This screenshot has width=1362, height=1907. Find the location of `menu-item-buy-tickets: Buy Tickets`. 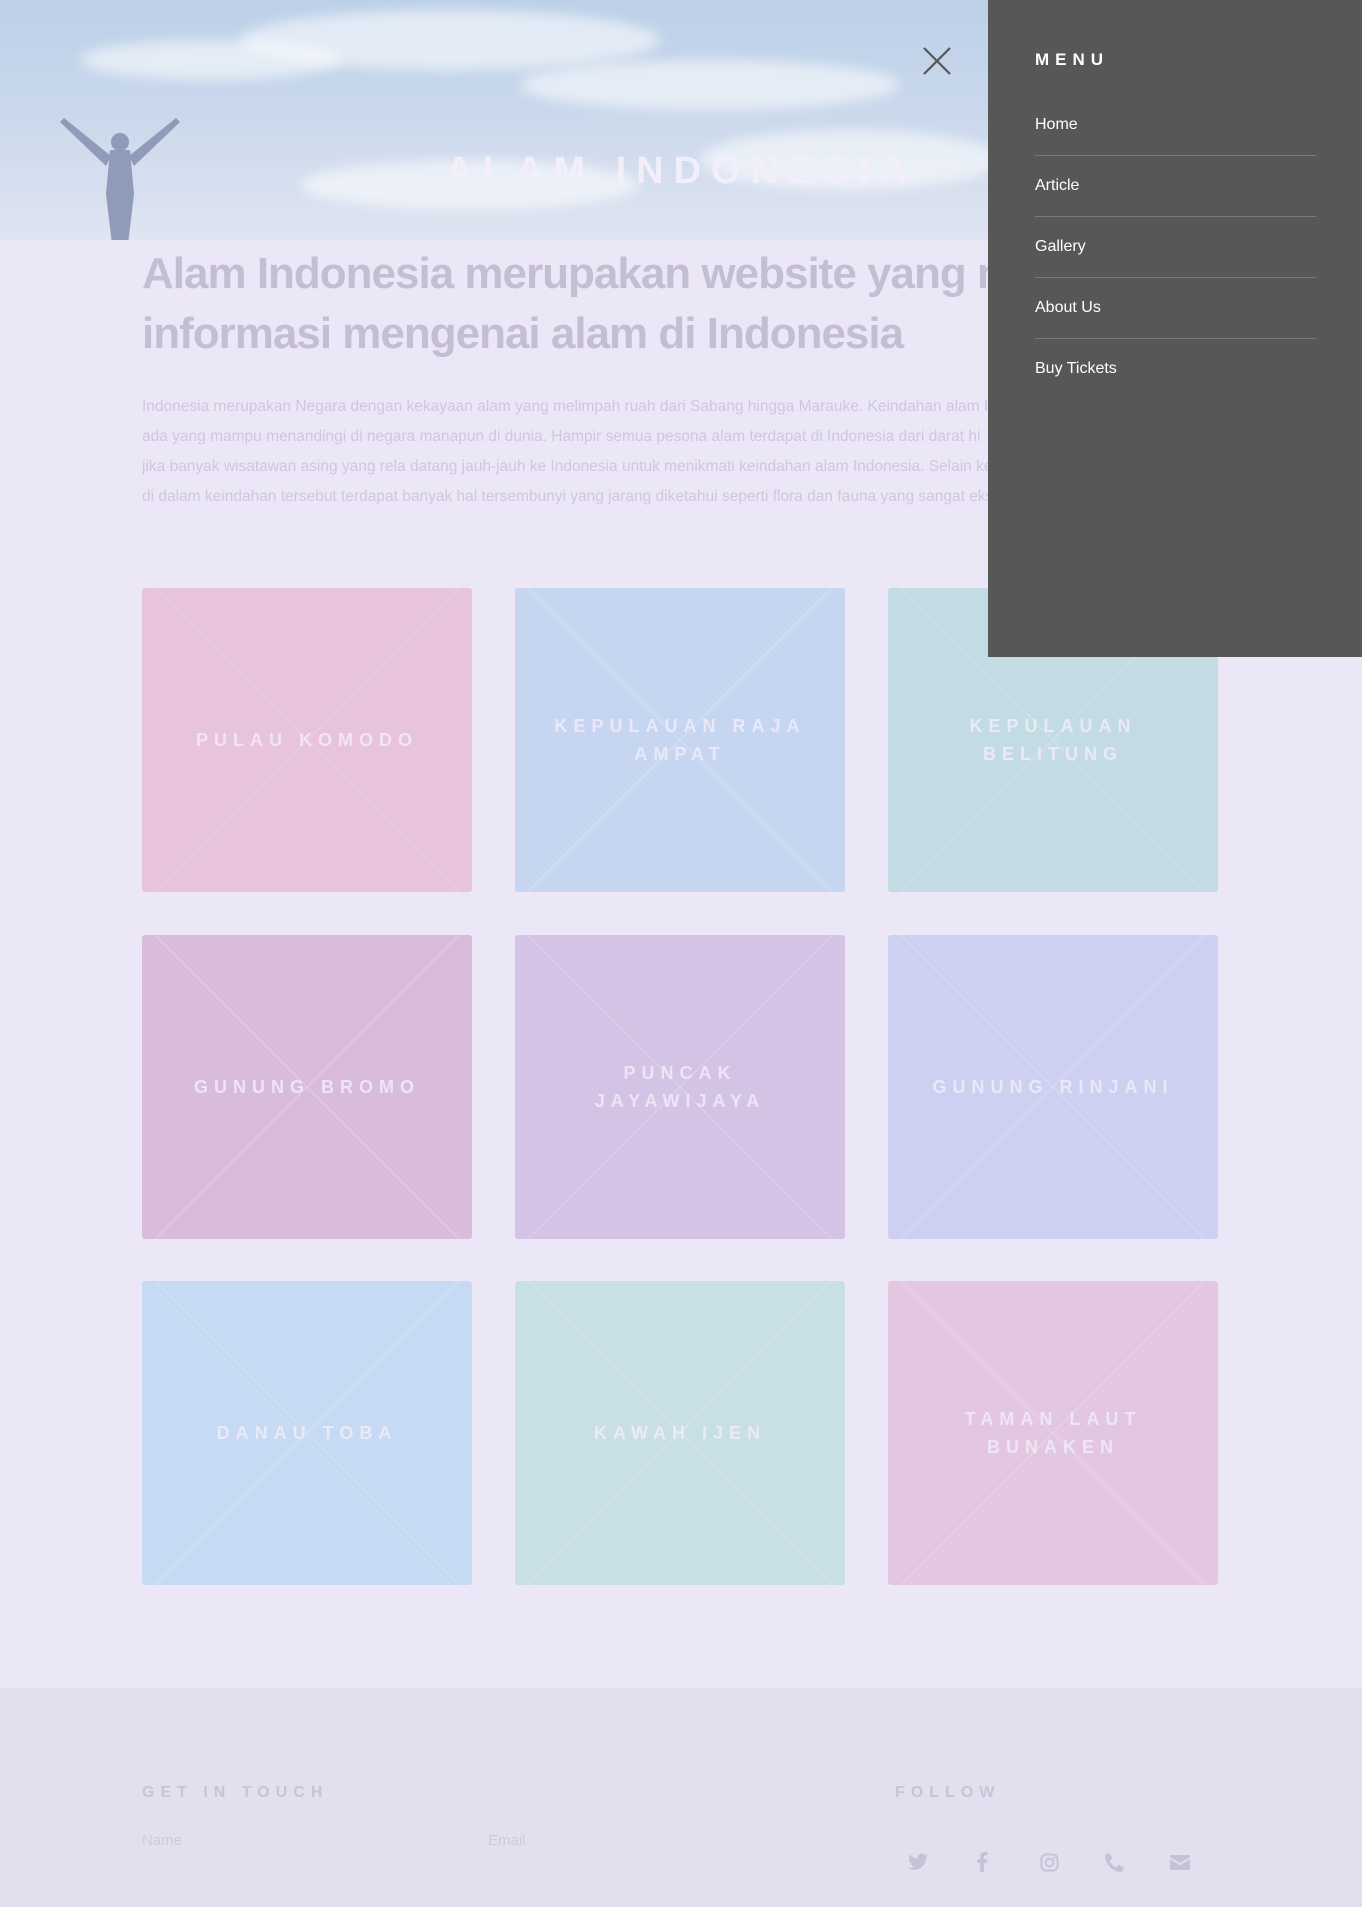

menu-item-buy-tickets: Buy Tickets is located at coordinates (1175, 369).